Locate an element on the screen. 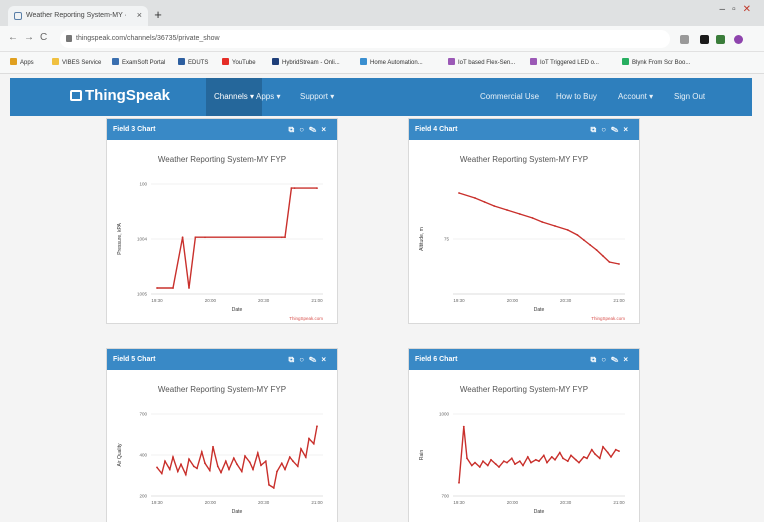 The image size is (764, 522). bookmark-item: YouTube is located at coordinates (239, 62).